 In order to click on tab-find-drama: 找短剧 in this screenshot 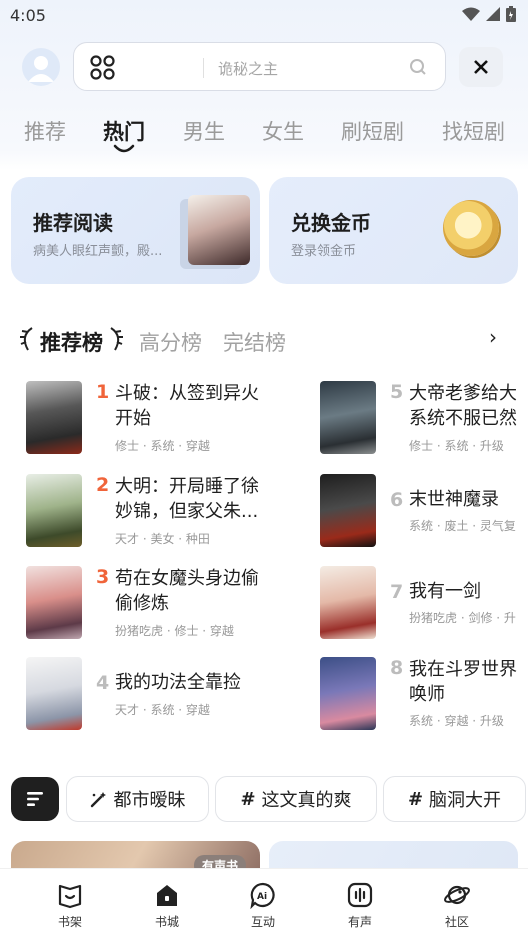, I will do `click(473, 131)`.